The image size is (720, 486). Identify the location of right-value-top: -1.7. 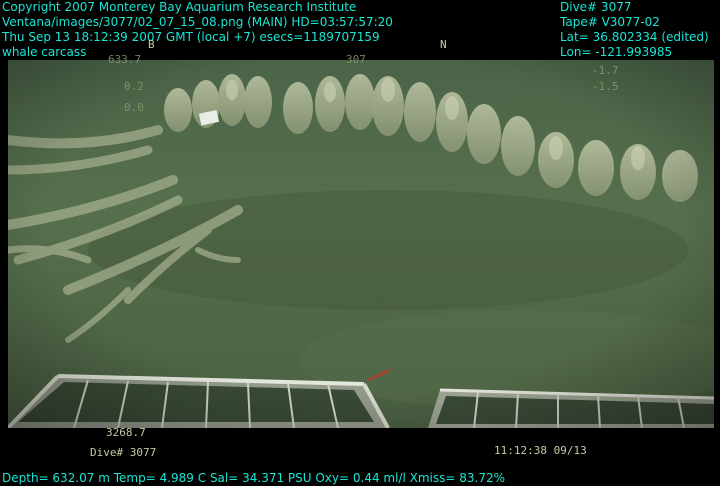
(605, 70).